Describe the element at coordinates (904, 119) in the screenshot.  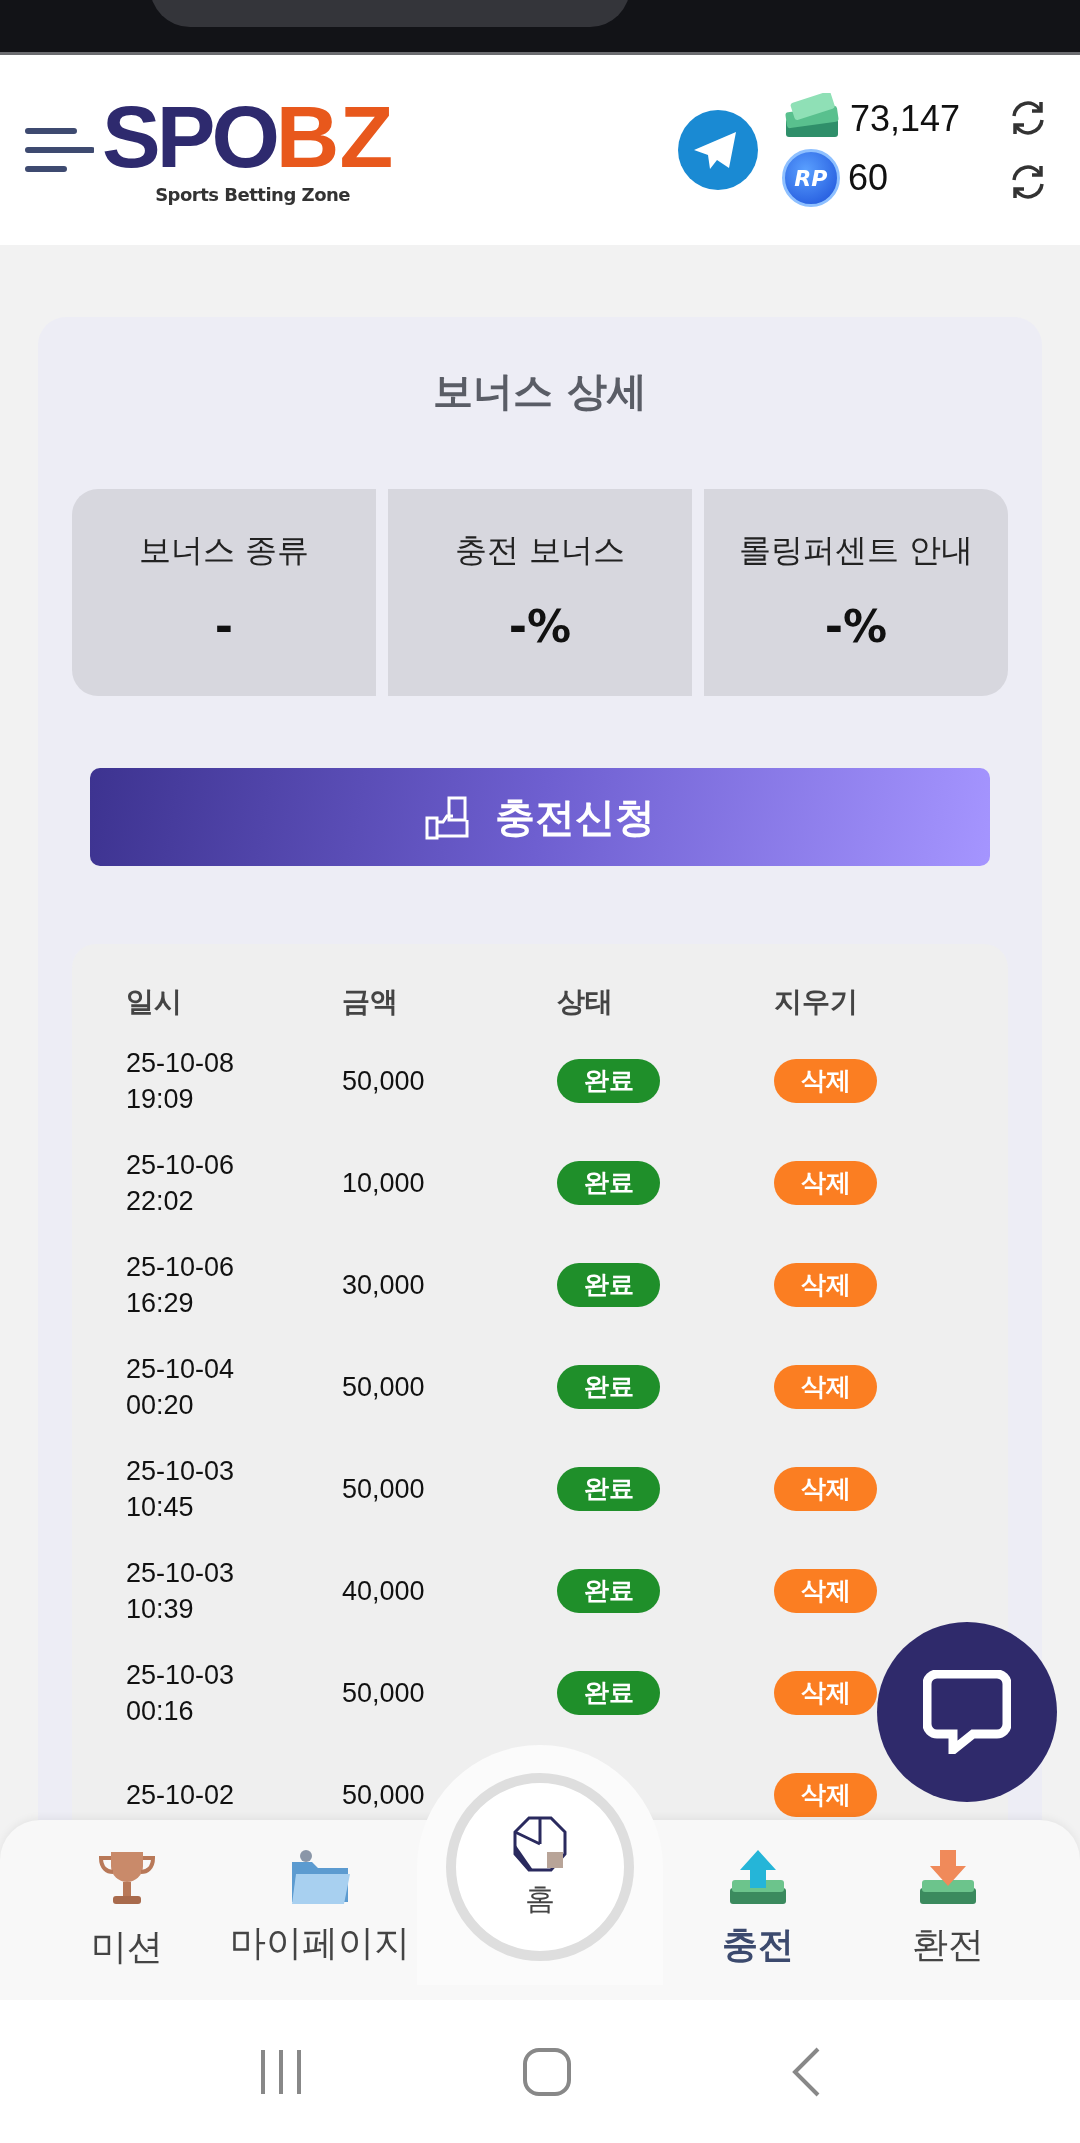
I see `balance-amount: 73,147` at that location.